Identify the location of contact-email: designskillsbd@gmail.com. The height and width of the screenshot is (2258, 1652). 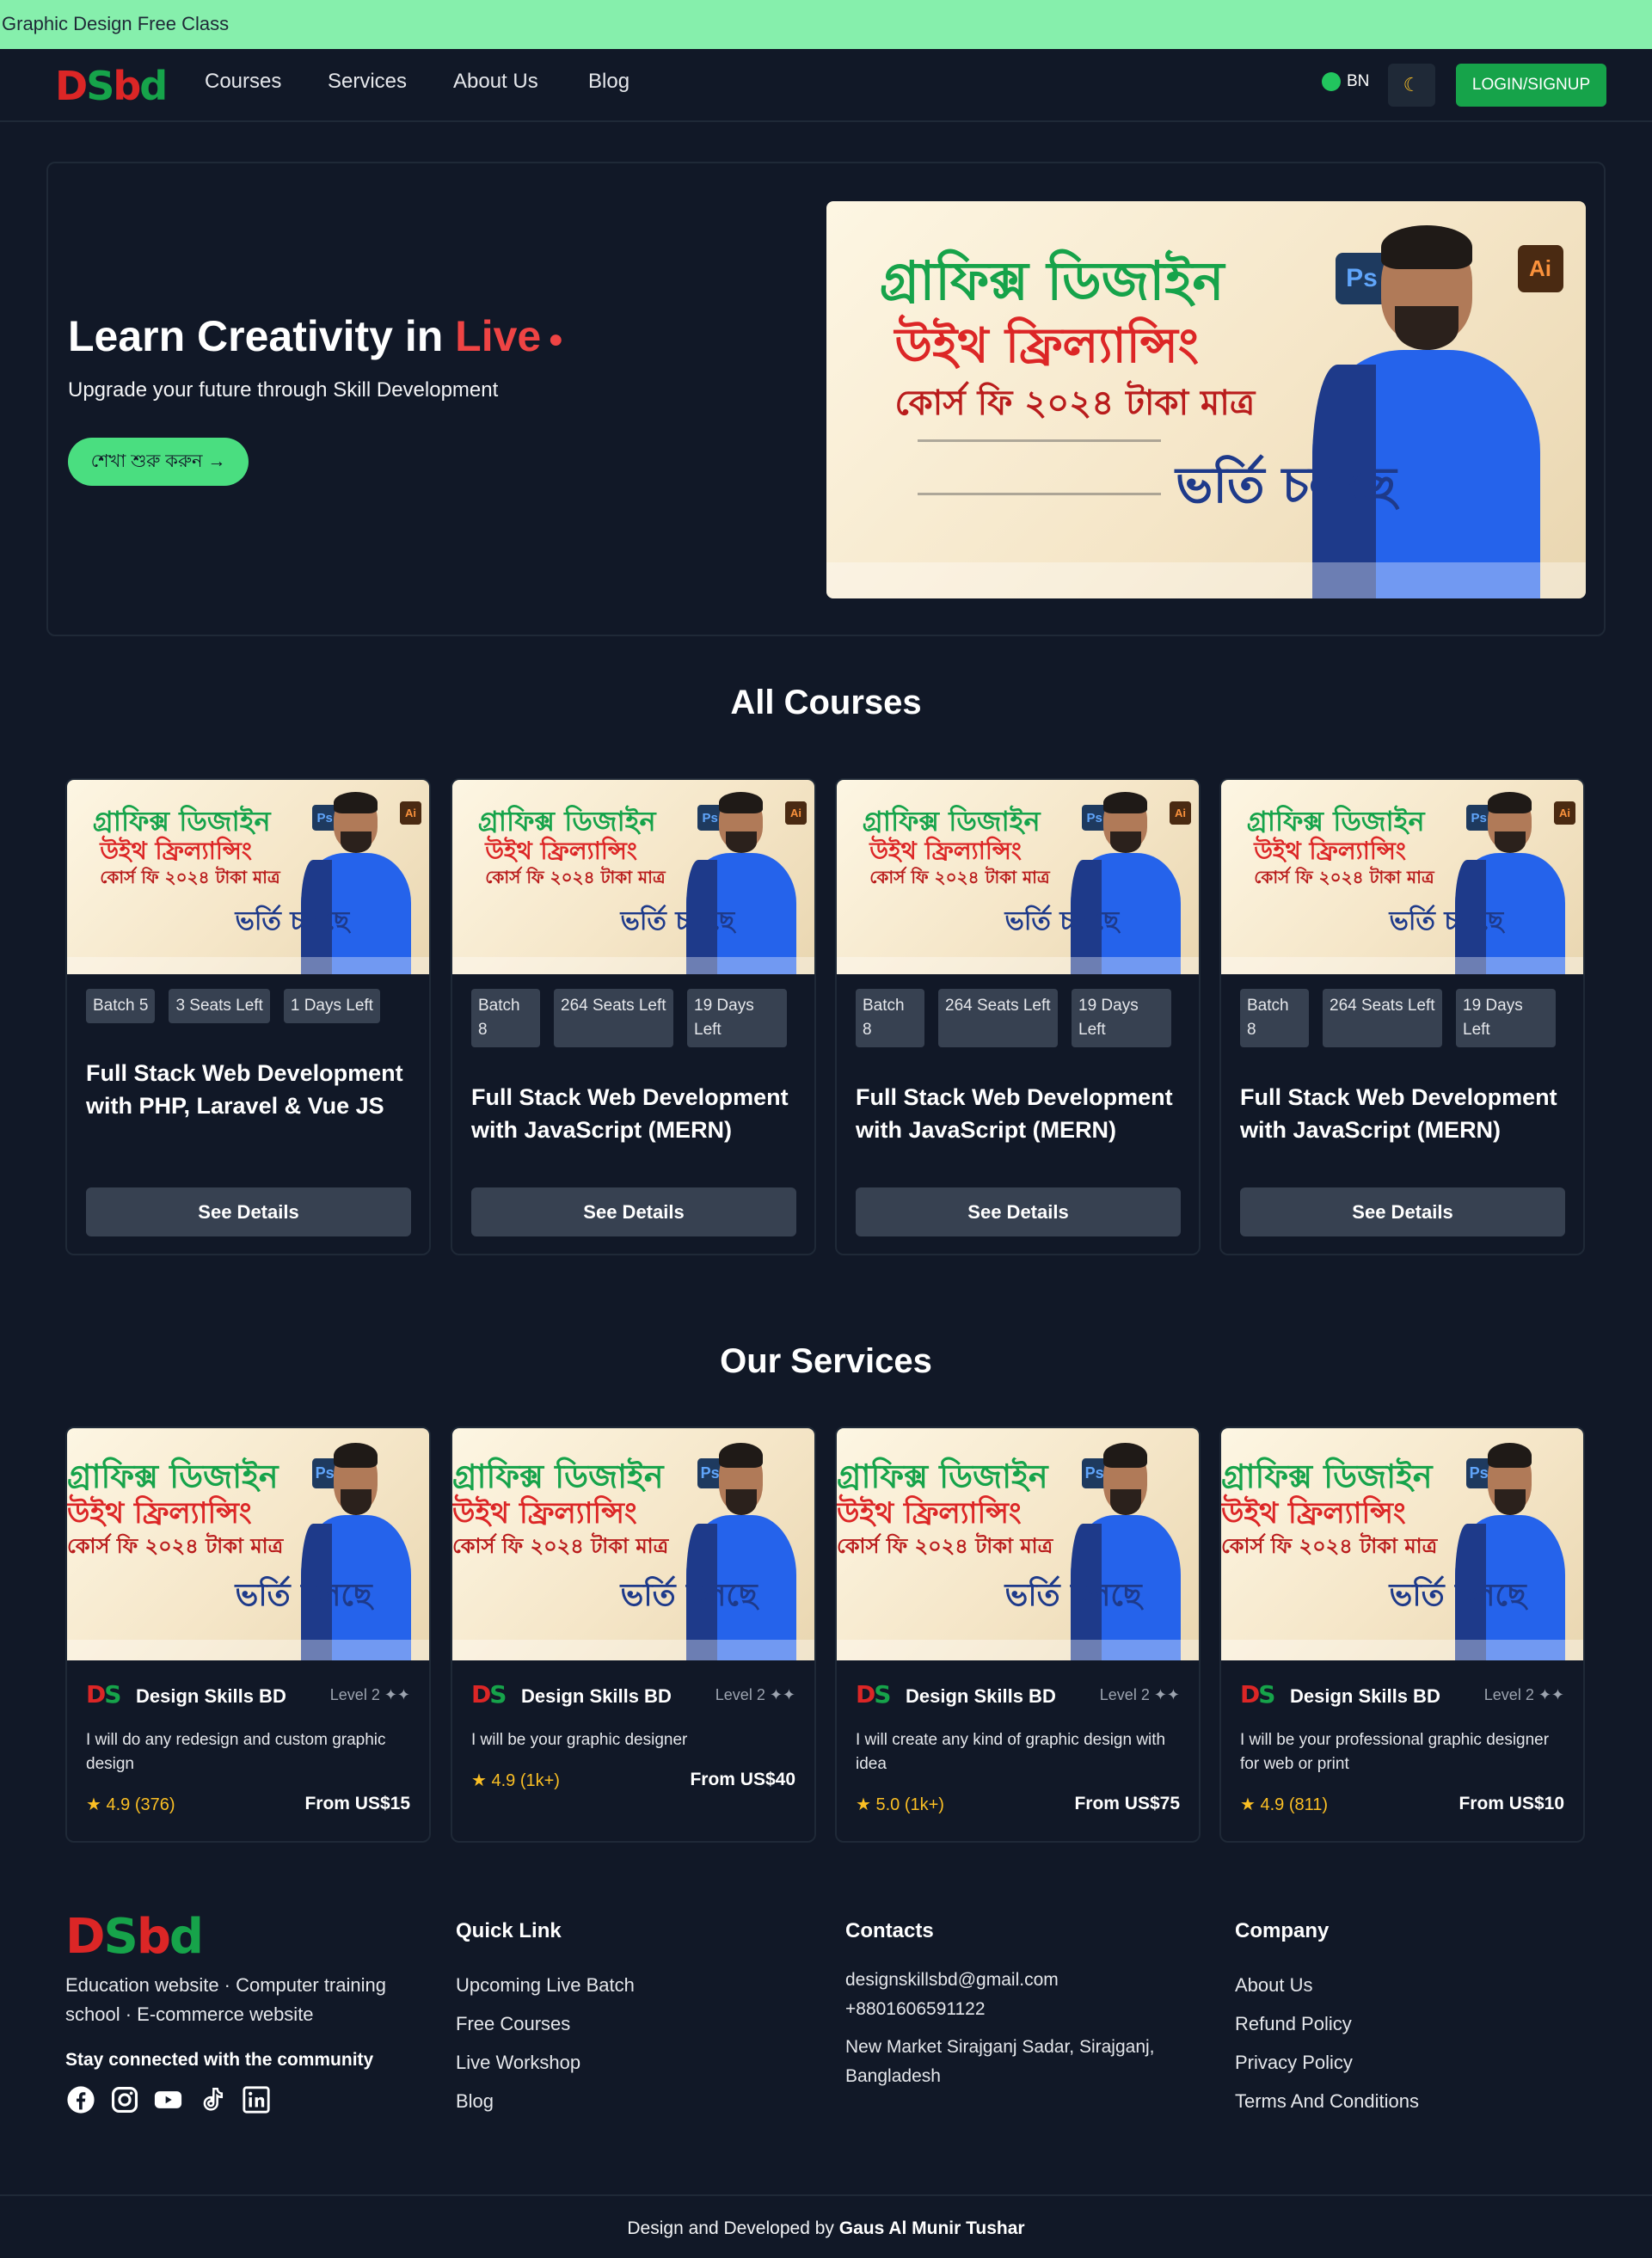
(1017, 1981).